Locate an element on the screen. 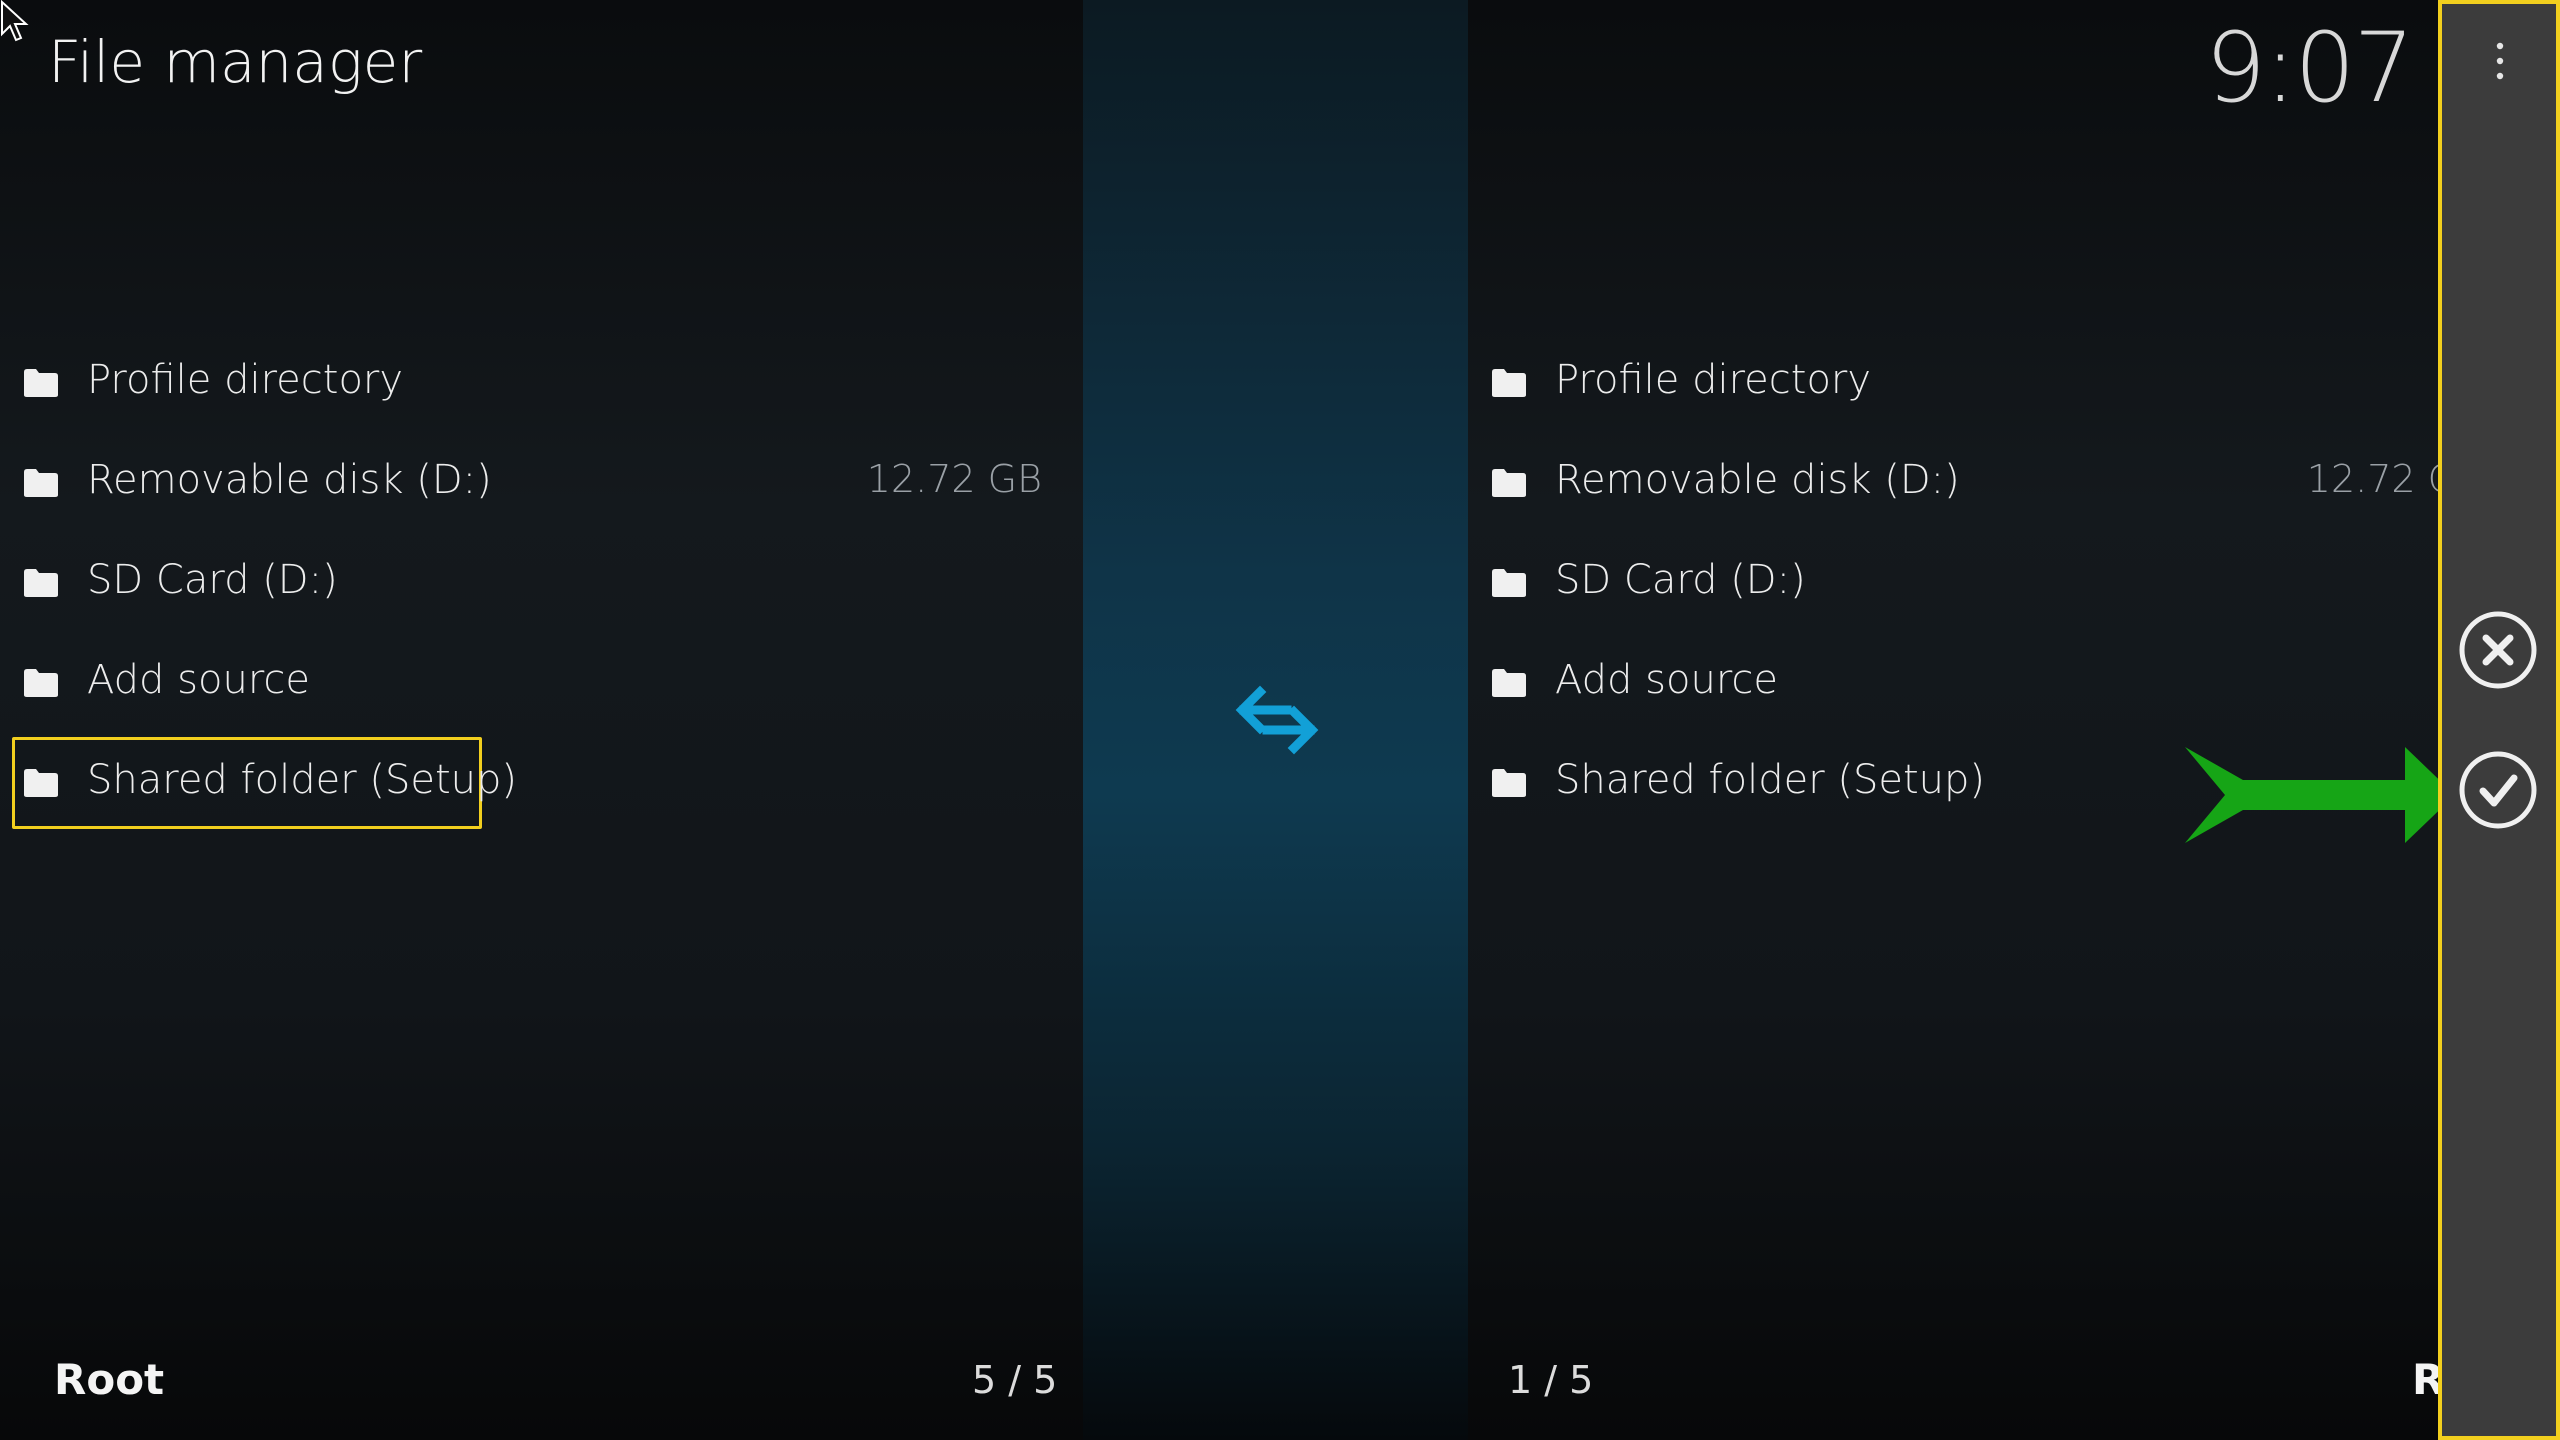 The height and width of the screenshot is (1440, 2560). left-path-label: Root is located at coordinates (109, 1379).